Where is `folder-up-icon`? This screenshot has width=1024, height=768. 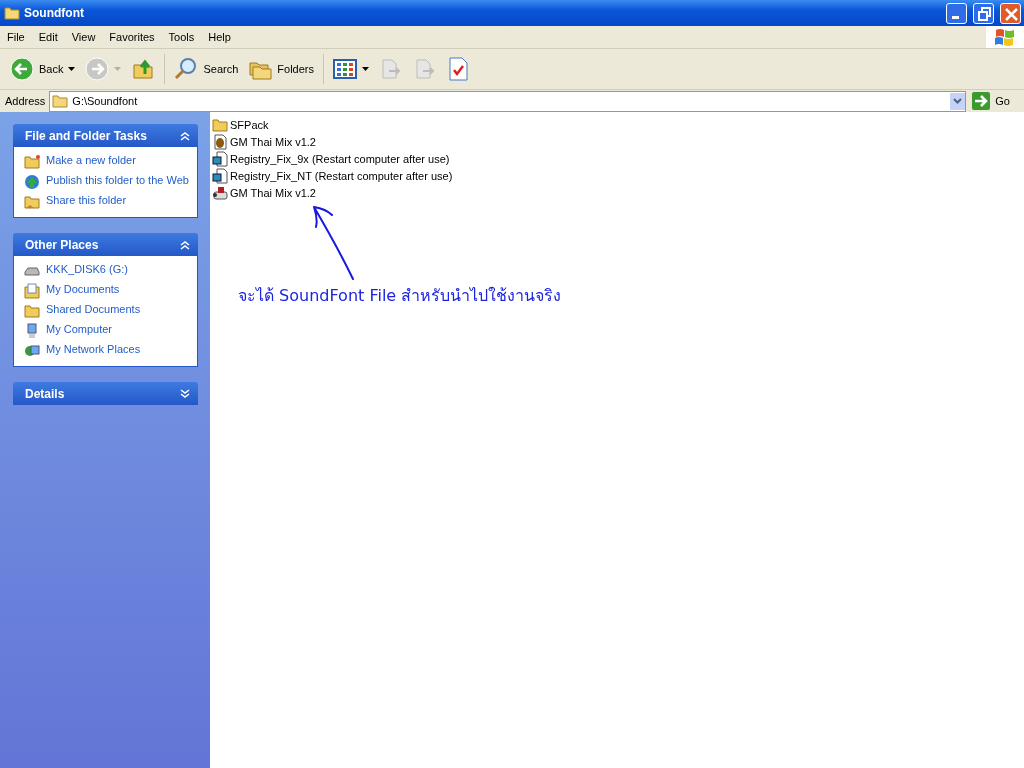
folder-up-icon is located at coordinates (143, 69).